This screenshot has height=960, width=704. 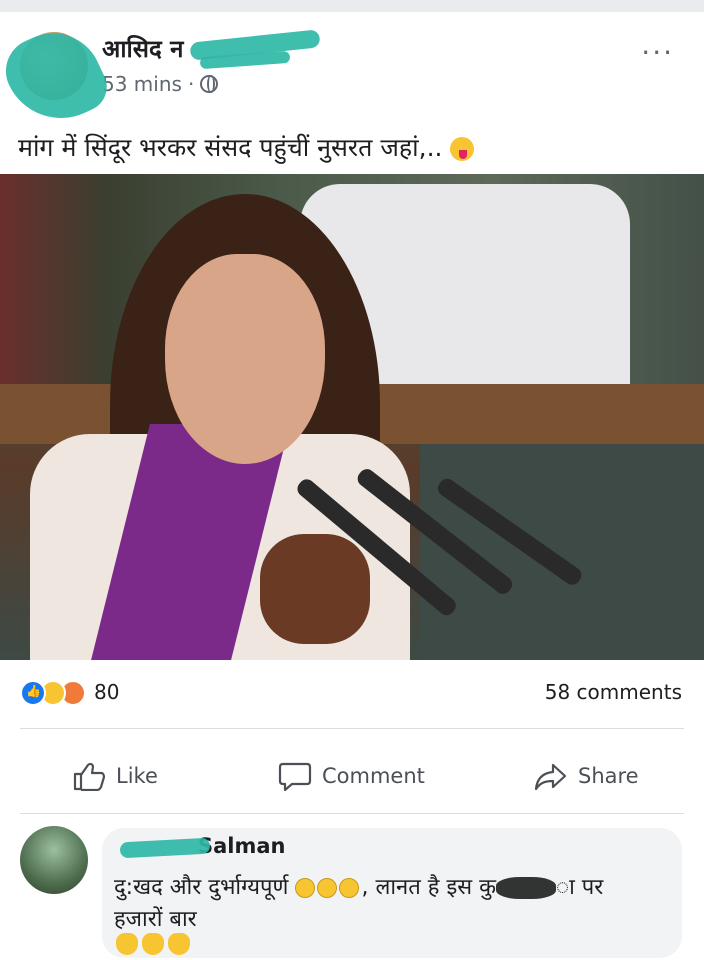 What do you see at coordinates (142, 48) in the screenshot?
I see `author-name: आसिद न` at bounding box center [142, 48].